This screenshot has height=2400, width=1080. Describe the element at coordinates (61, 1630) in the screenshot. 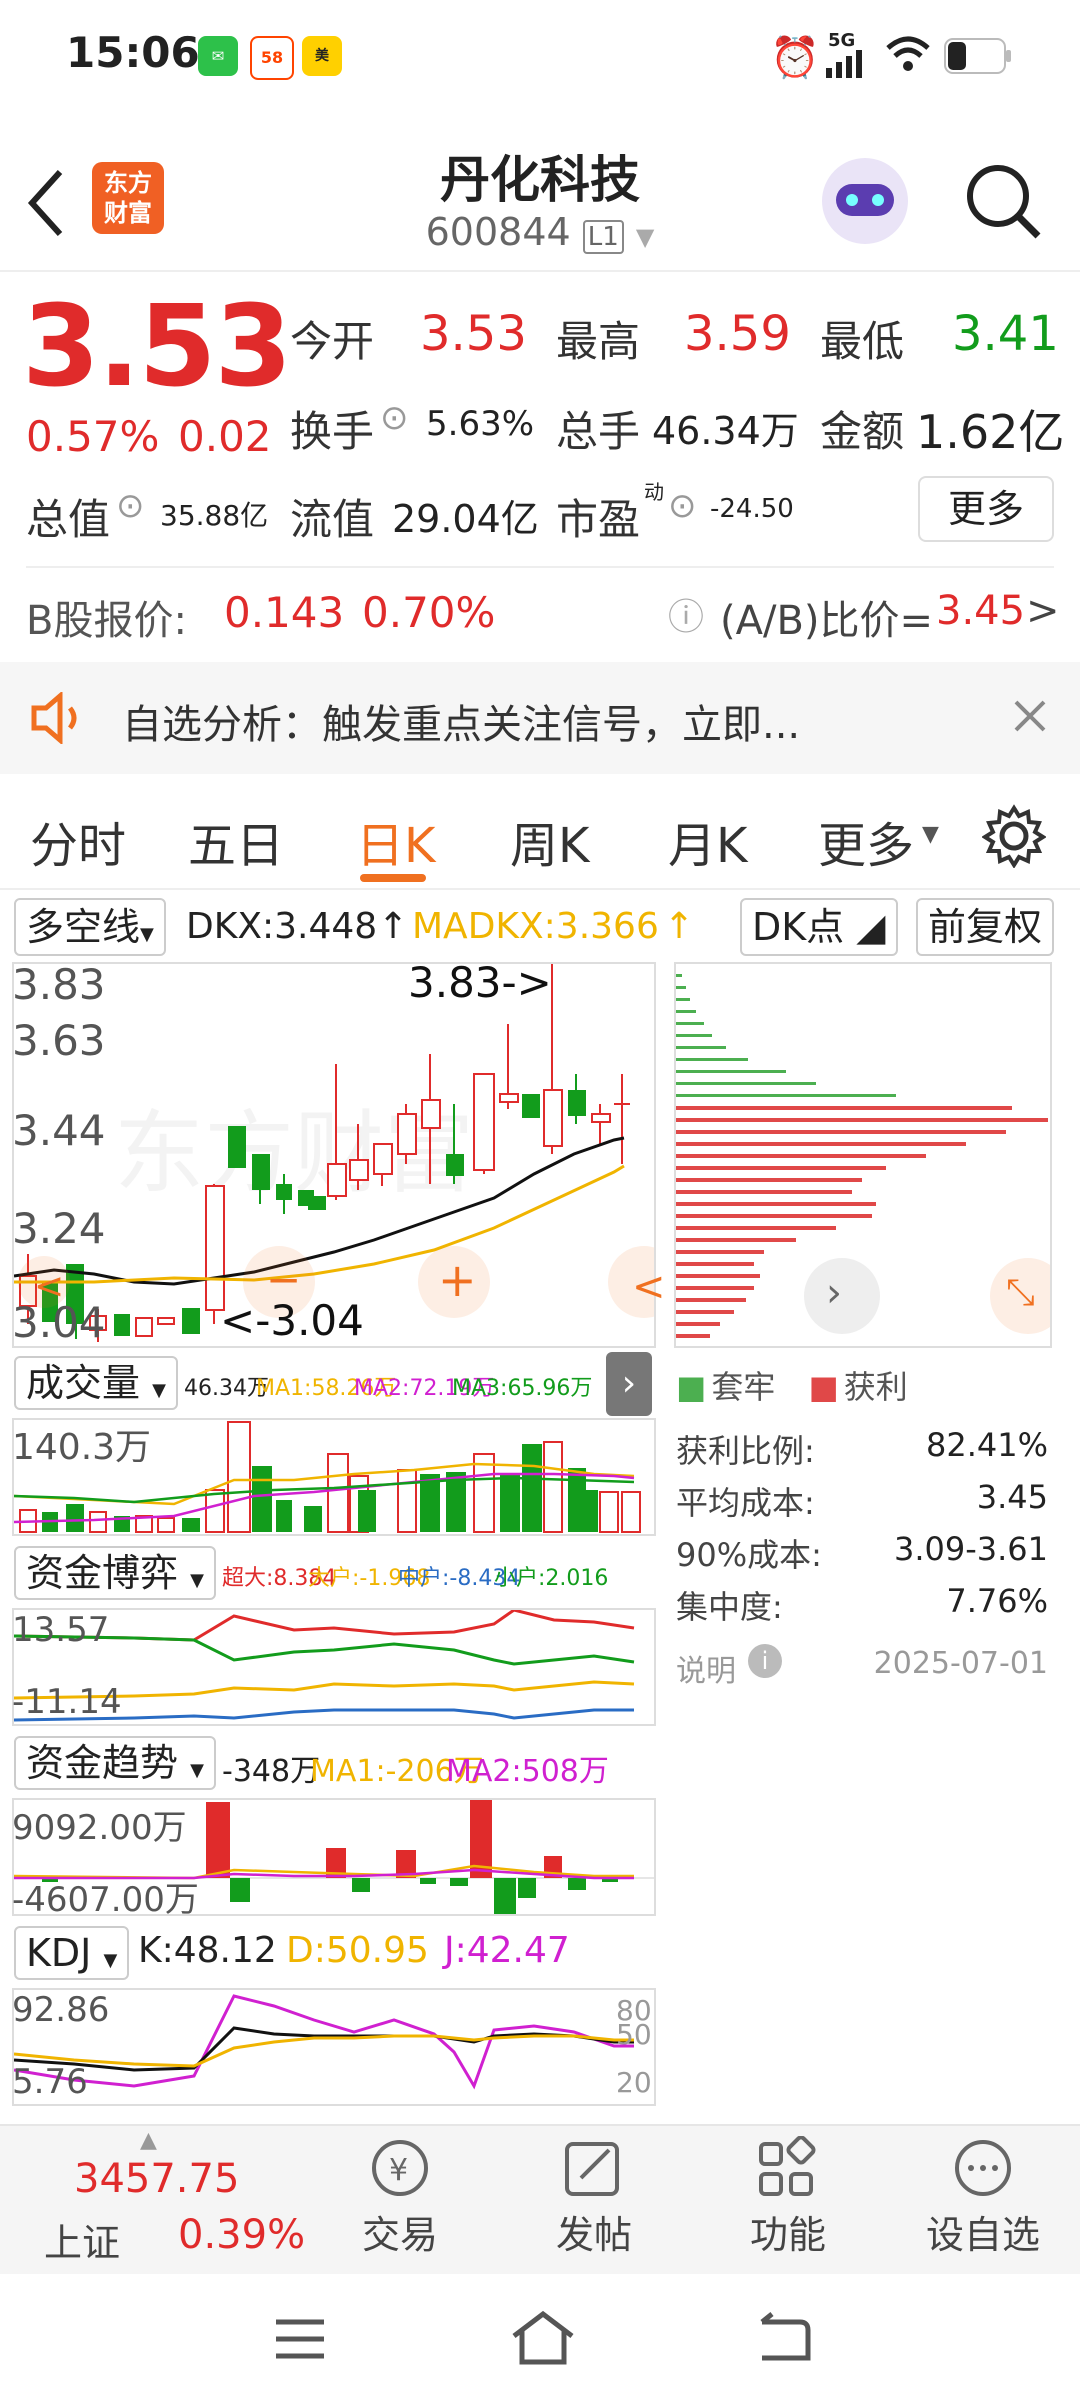

I see `capital-game-y-top: 13.57` at that location.